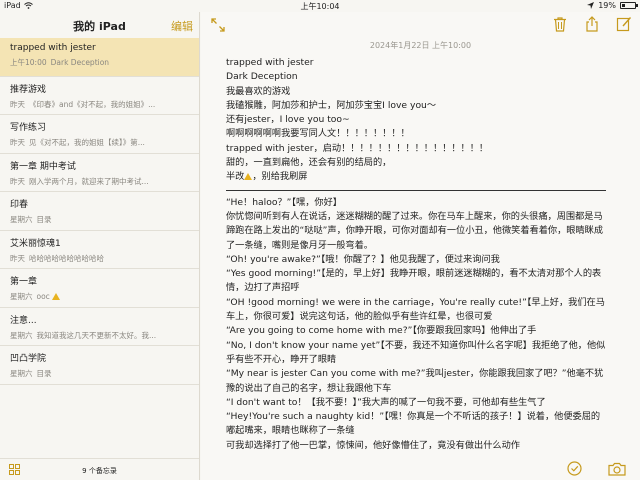 The width and height of the screenshot is (640, 480). What do you see at coordinates (43, 166) in the screenshot?
I see `note-item-title: 第一章 期中考试` at bounding box center [43, 166].